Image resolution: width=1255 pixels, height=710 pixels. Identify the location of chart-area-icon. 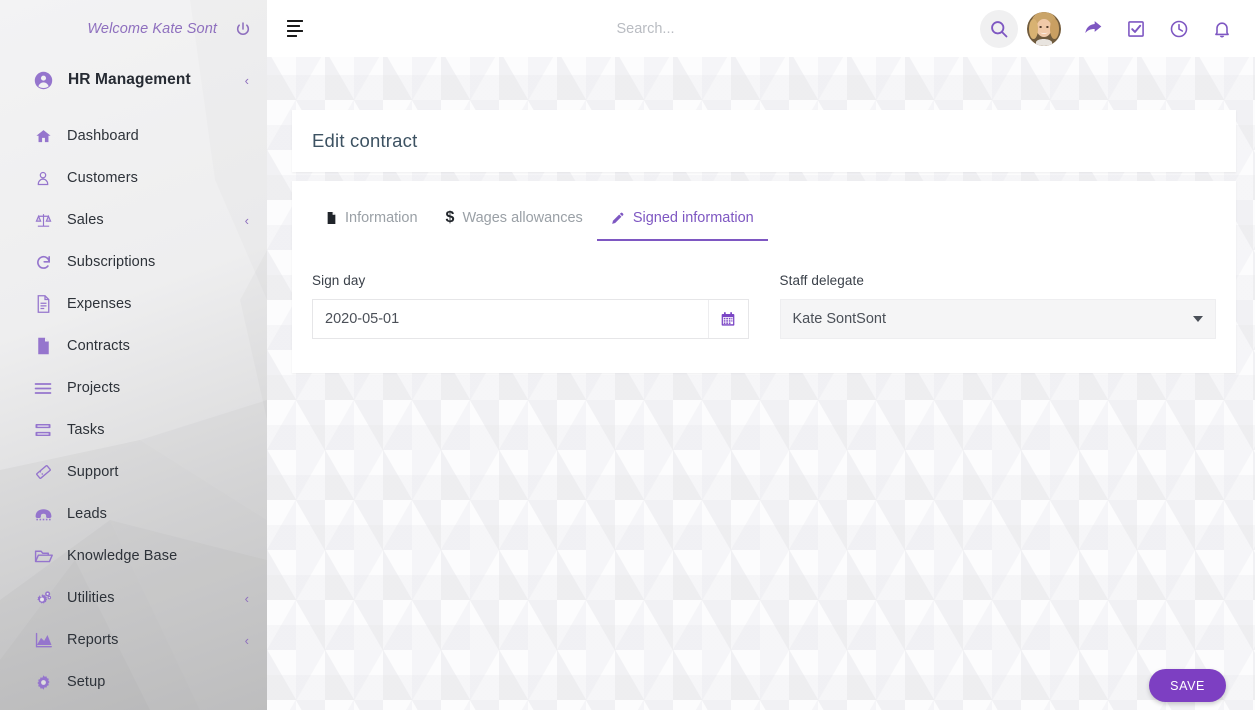
(43, 640).